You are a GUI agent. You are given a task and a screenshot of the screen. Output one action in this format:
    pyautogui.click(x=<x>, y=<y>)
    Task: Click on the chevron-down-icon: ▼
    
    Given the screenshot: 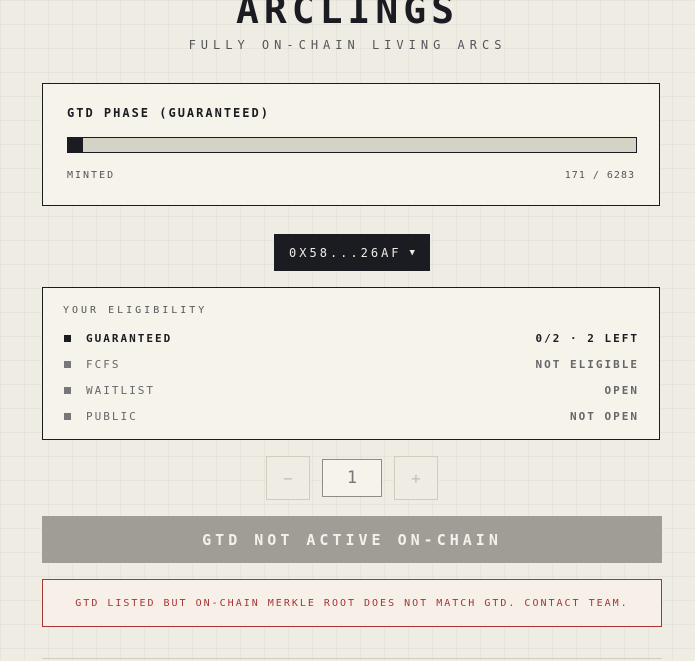 What is the action you would take?
    pyautogui.click(x=412, y=252)
    